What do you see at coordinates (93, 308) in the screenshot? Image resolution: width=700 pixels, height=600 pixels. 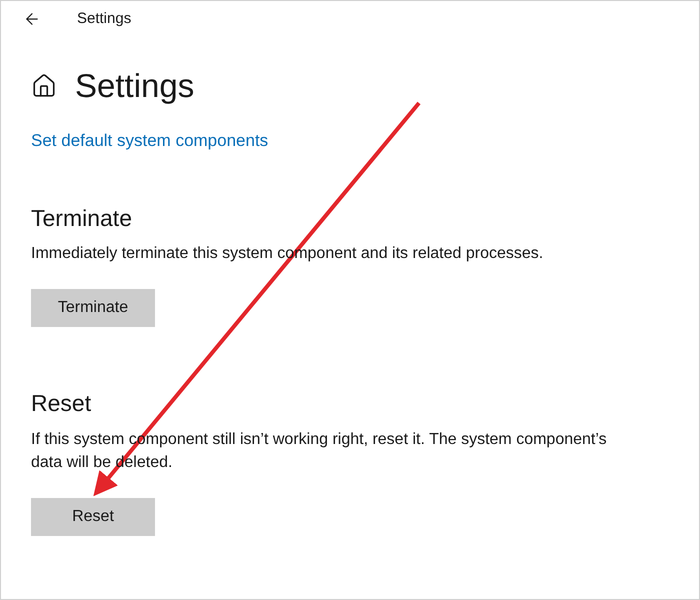 I see `action-button: Terminate` at bounding box center [93, 308].